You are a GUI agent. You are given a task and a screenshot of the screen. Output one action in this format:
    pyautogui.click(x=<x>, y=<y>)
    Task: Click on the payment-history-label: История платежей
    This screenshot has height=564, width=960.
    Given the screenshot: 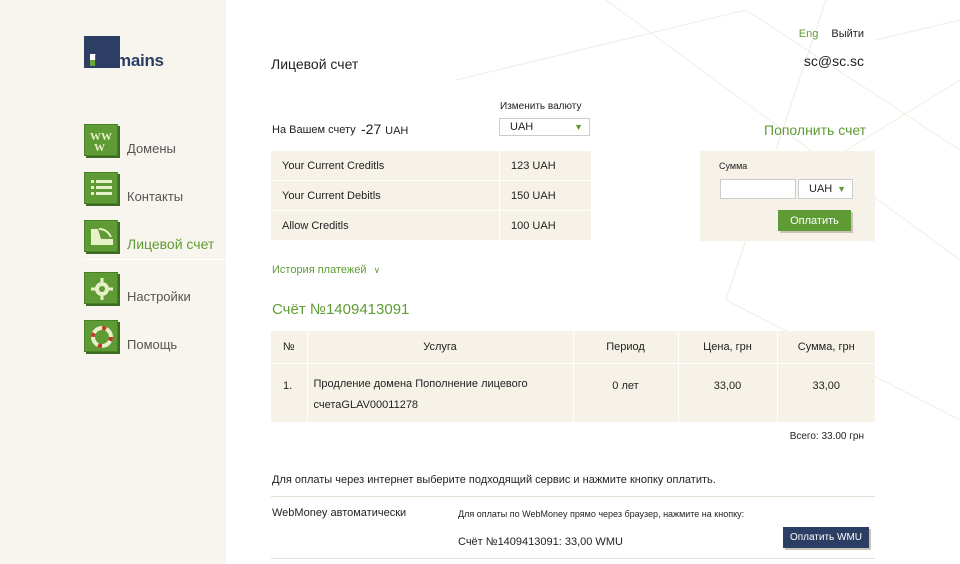 What is the action you would take?
    pyautogui.click(x=319, y=270)
    